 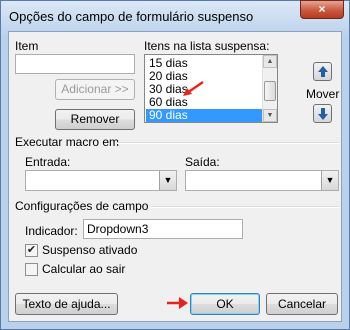 I want to click on field-settings-label: Configurações de campo, so click(x=82, y=206).